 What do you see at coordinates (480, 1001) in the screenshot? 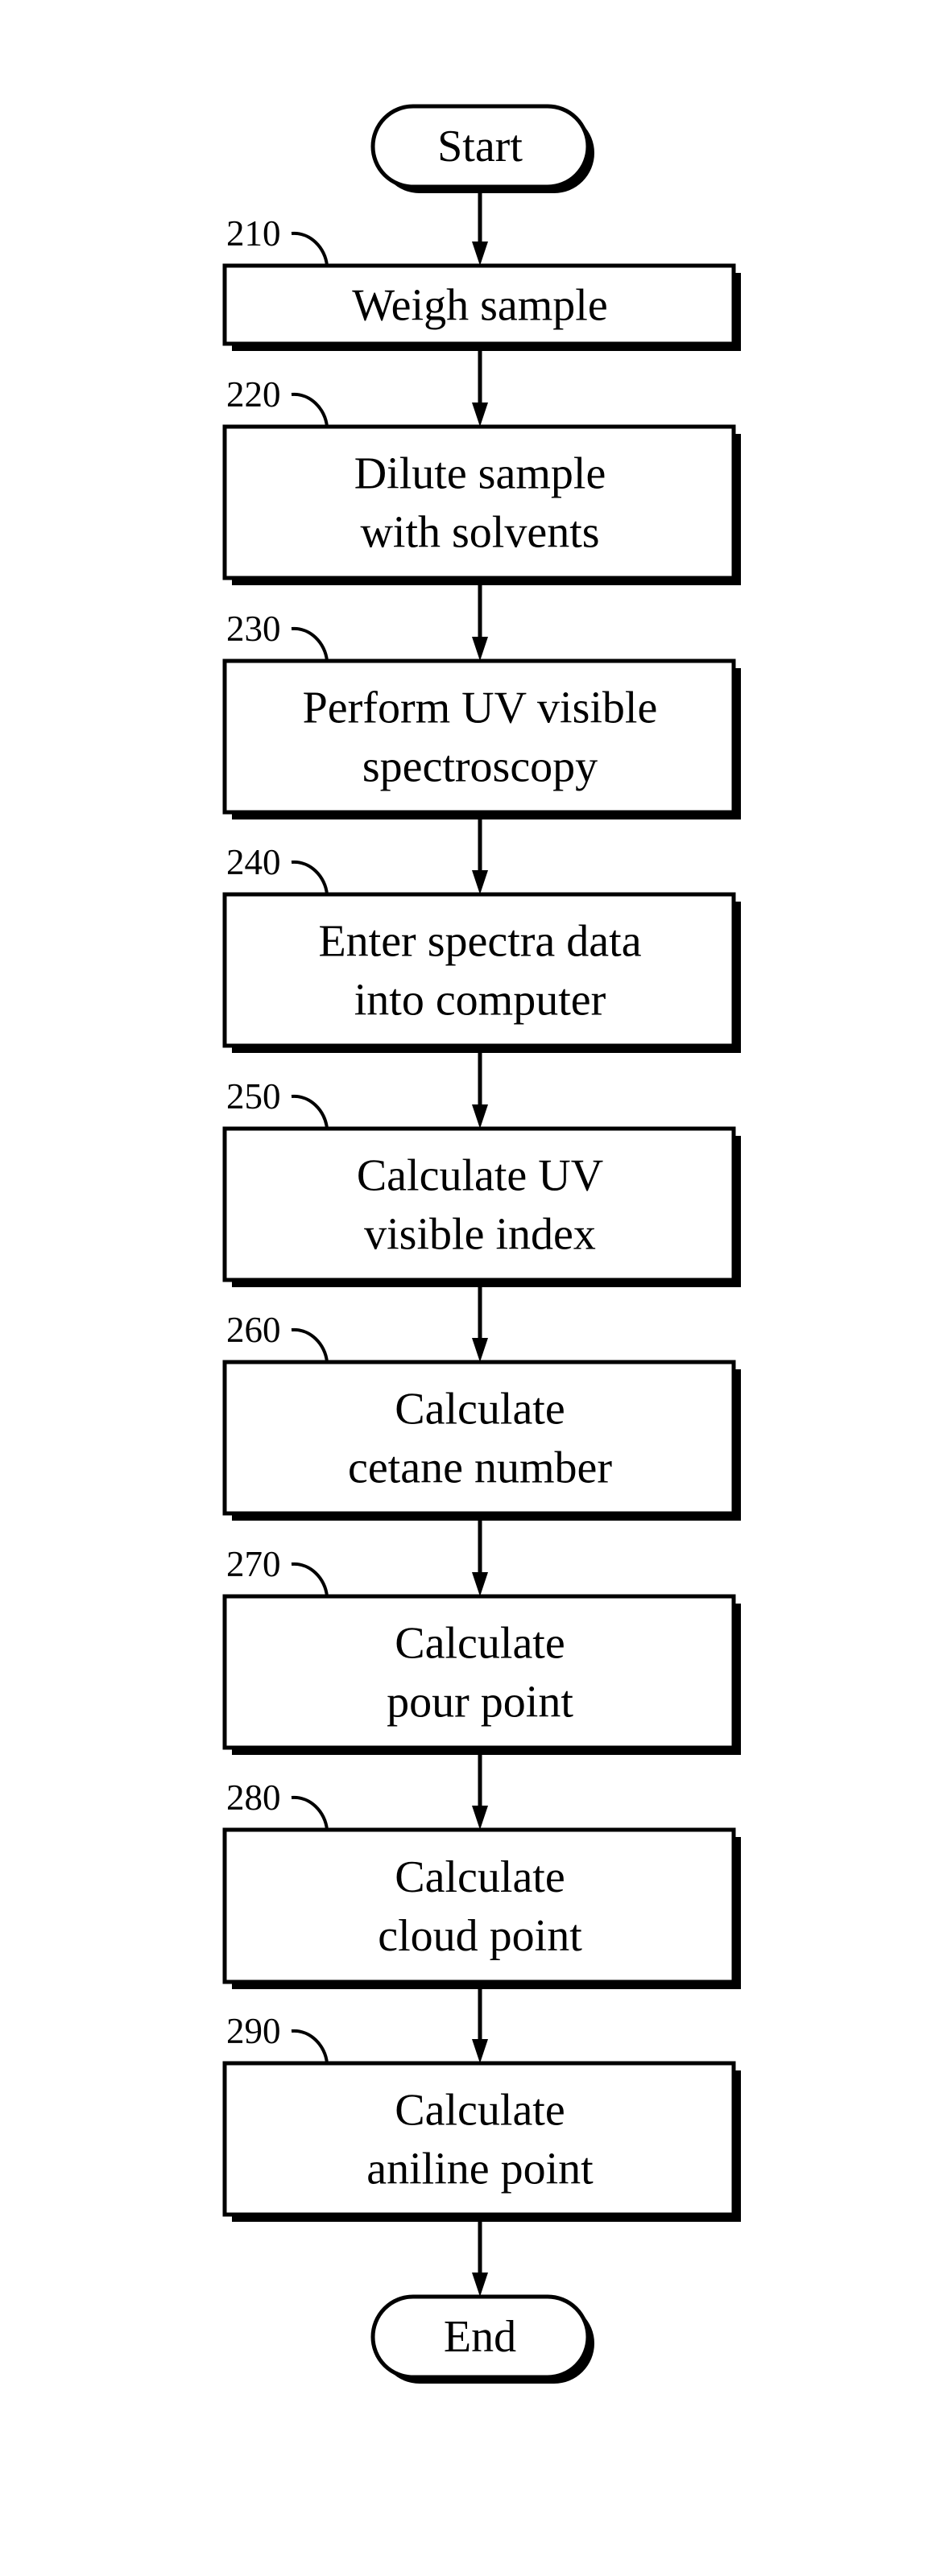
I see `process-box-text-line: into computer` at bounding box center [480, 1001].